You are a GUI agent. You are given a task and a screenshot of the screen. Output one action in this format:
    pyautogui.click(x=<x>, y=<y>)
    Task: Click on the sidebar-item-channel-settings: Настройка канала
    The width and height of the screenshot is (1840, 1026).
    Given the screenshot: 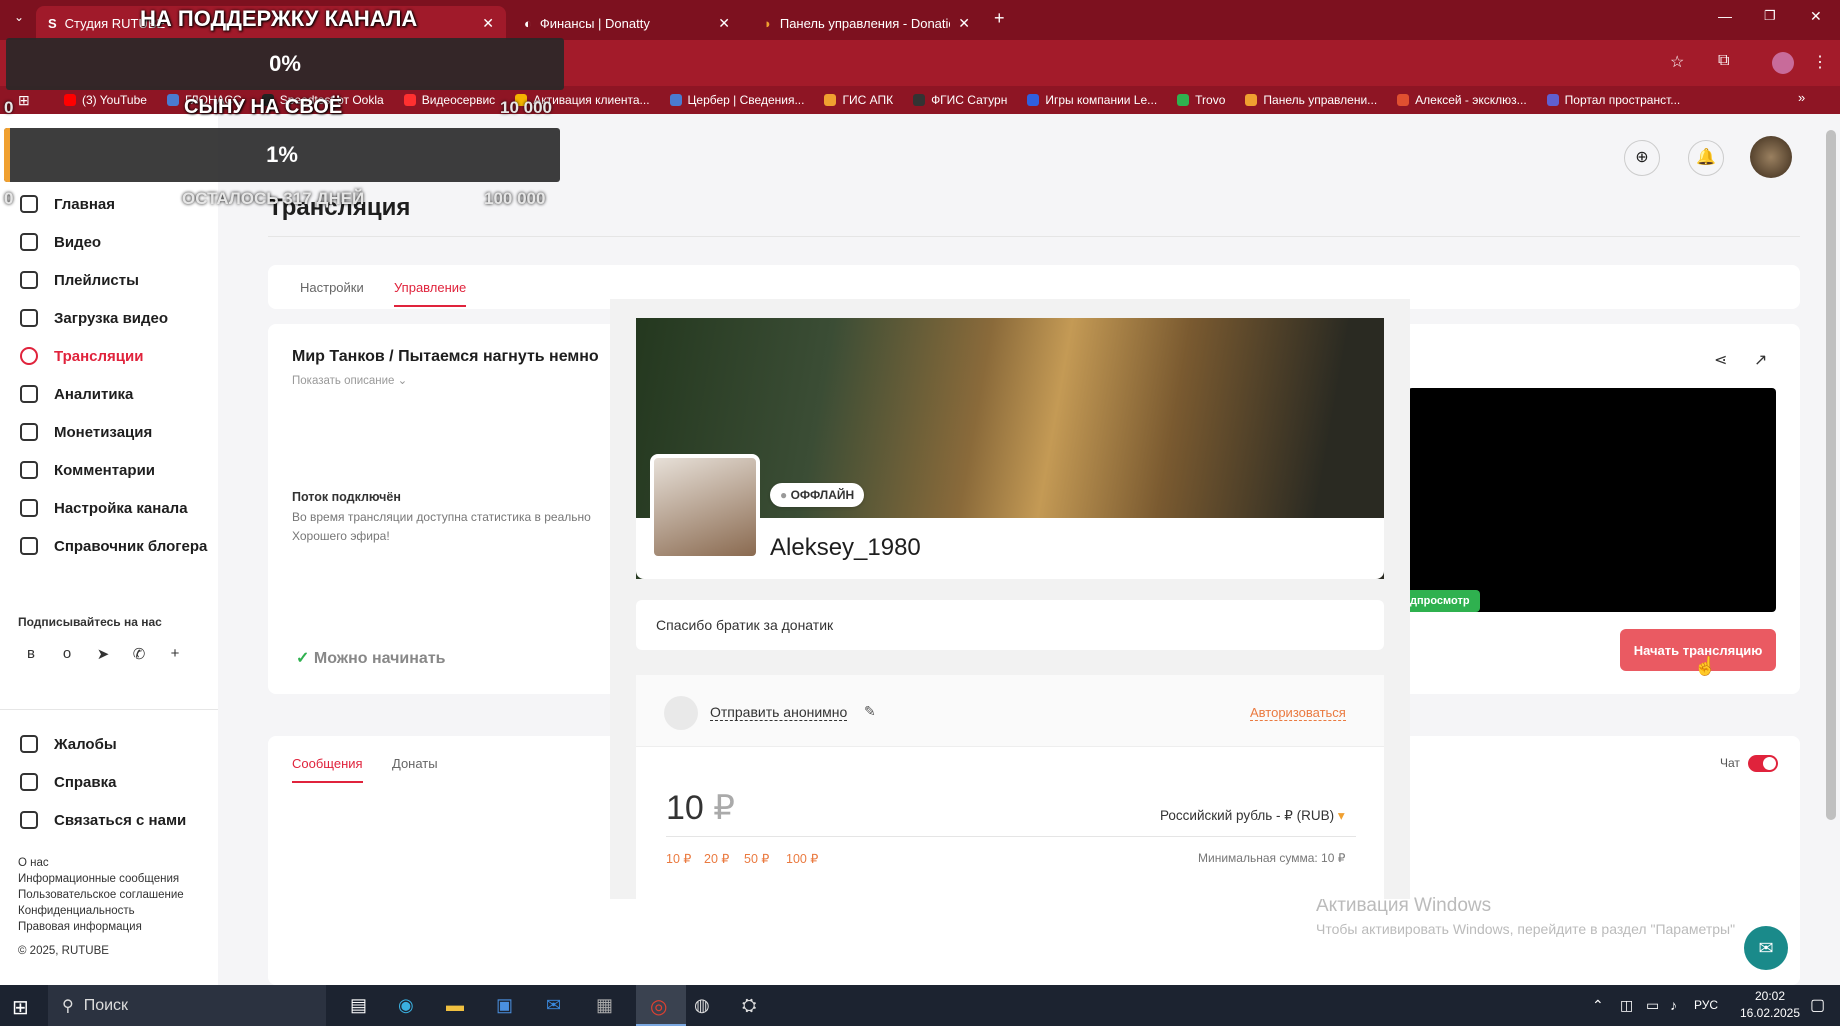 What is the action you would take?
    pyautogui.click(x=104, y=508)
    